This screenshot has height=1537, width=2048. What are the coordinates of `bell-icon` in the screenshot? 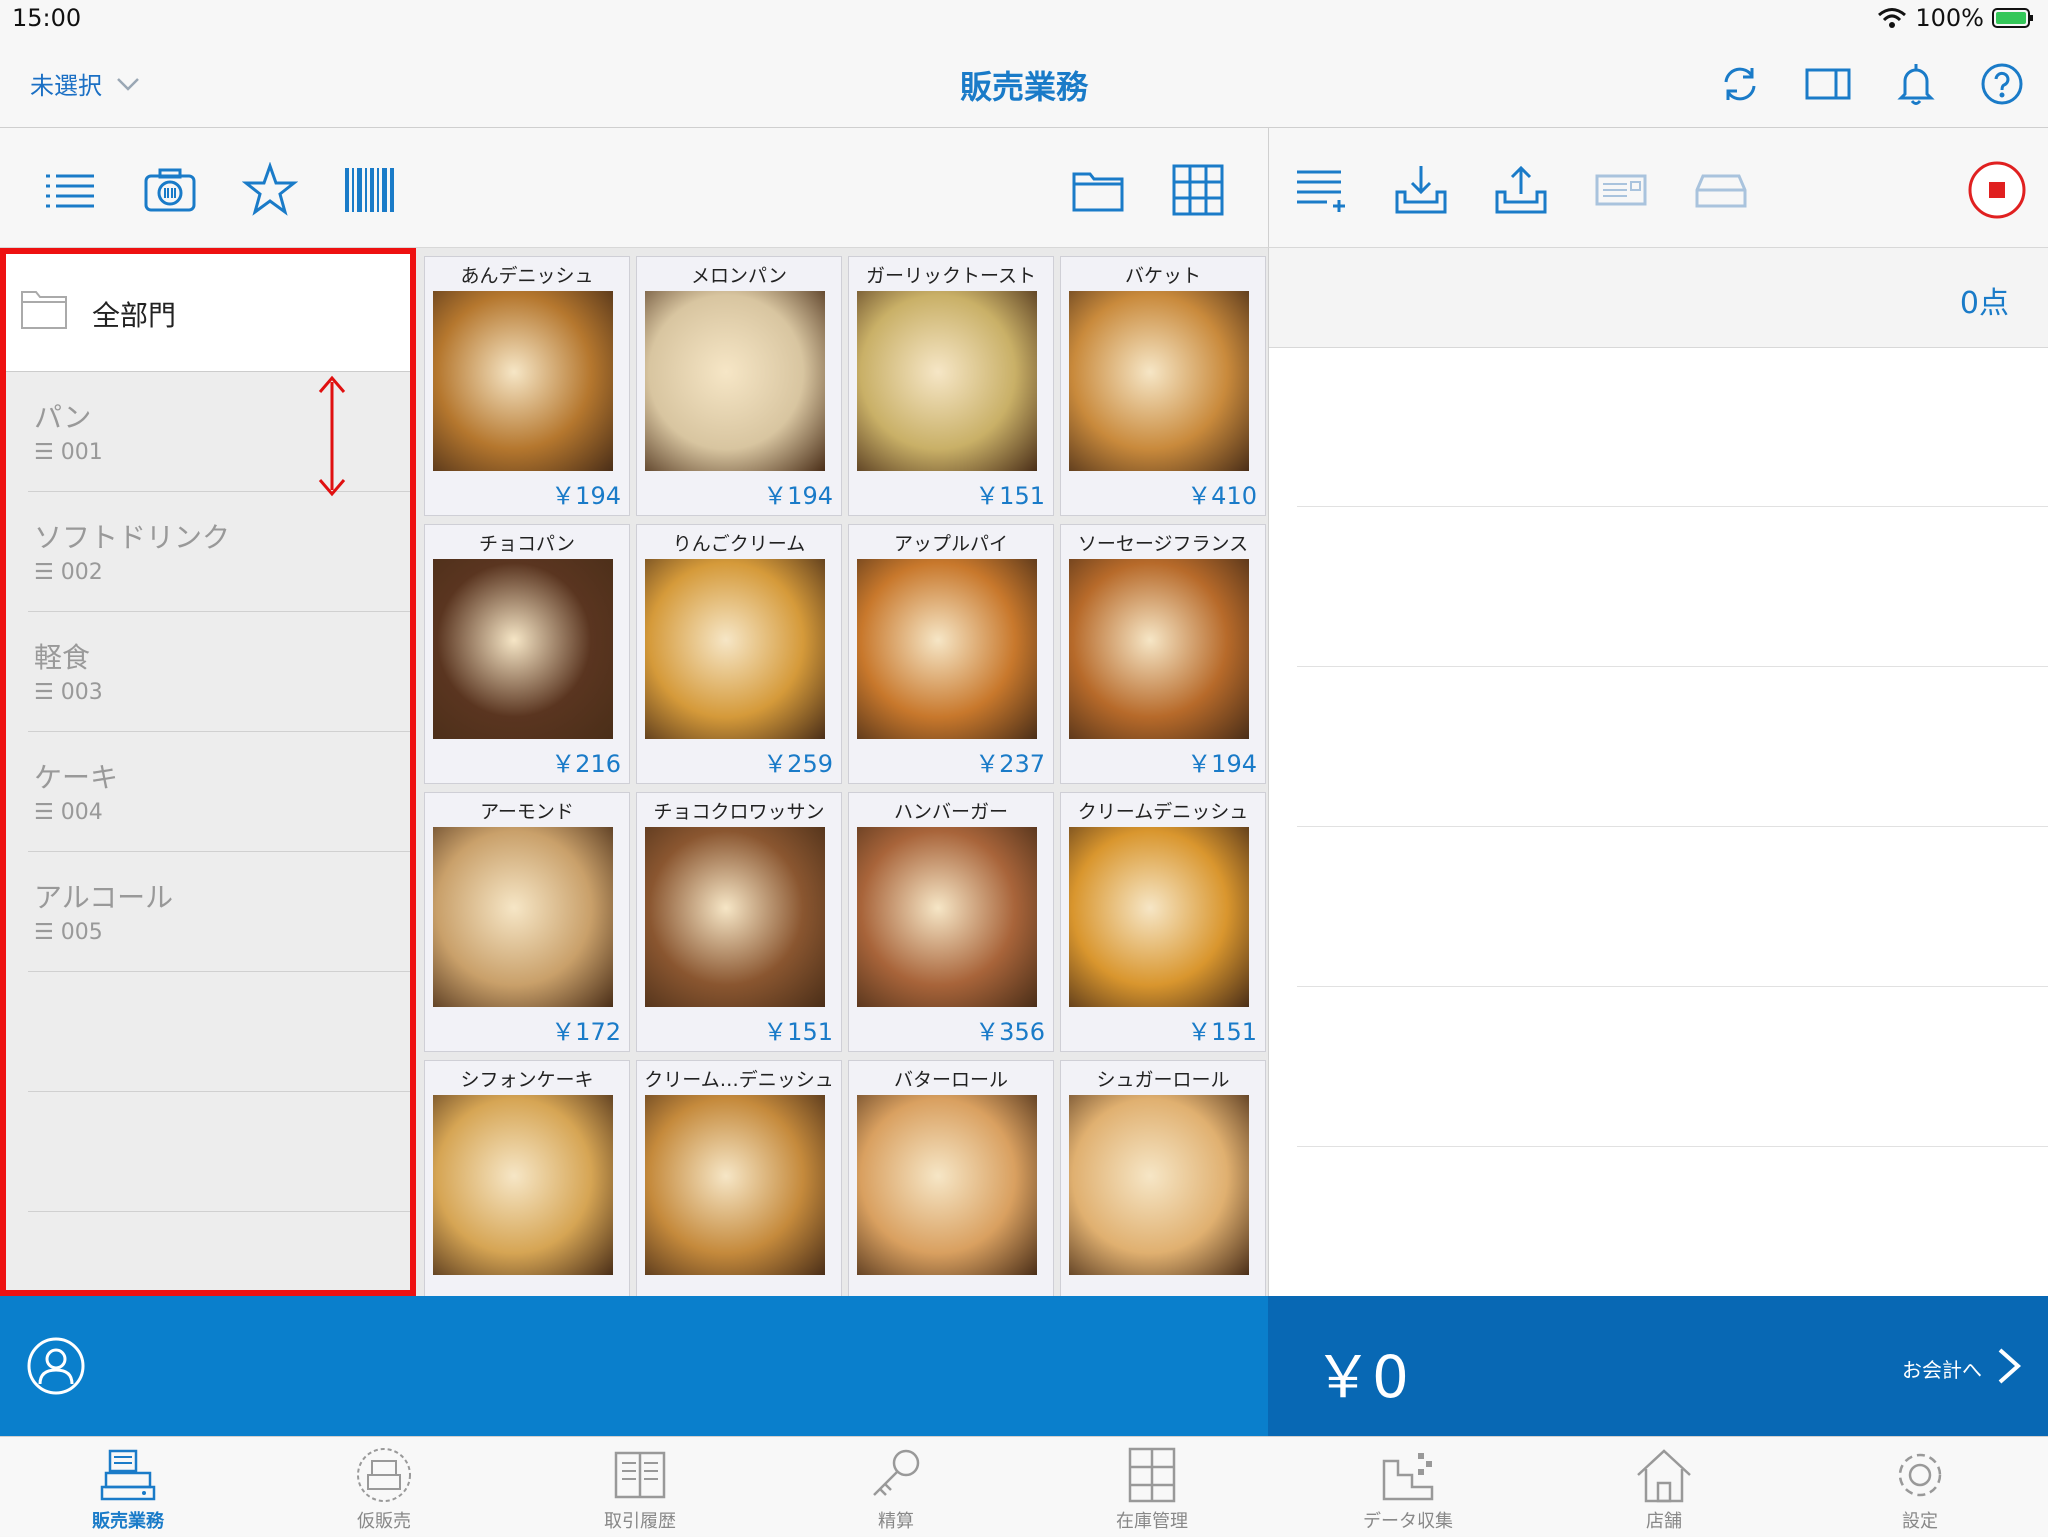 It's located at (1916, 84).